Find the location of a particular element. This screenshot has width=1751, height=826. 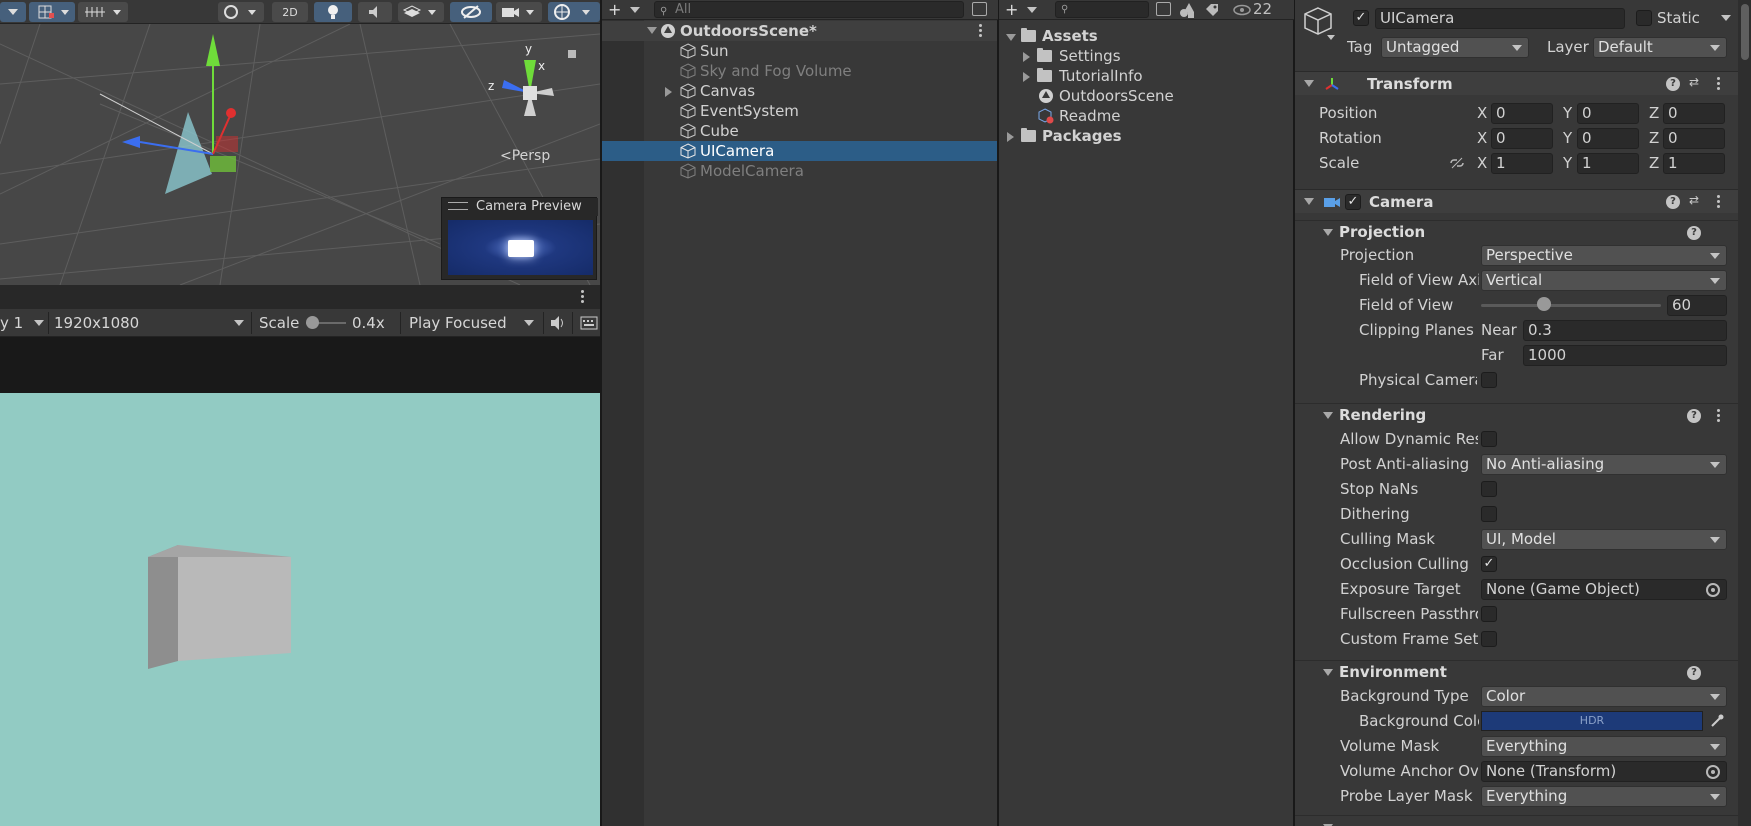

dropdown-icon is located at coordinates (13, 12).